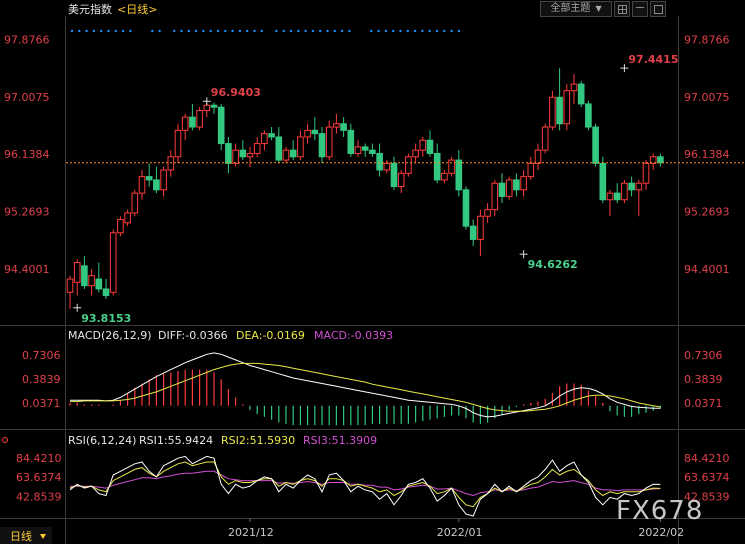 Image resolution: width=745 pixels, height=544 pixels. I want to click on period-label: <日线>, so click(137, 9).